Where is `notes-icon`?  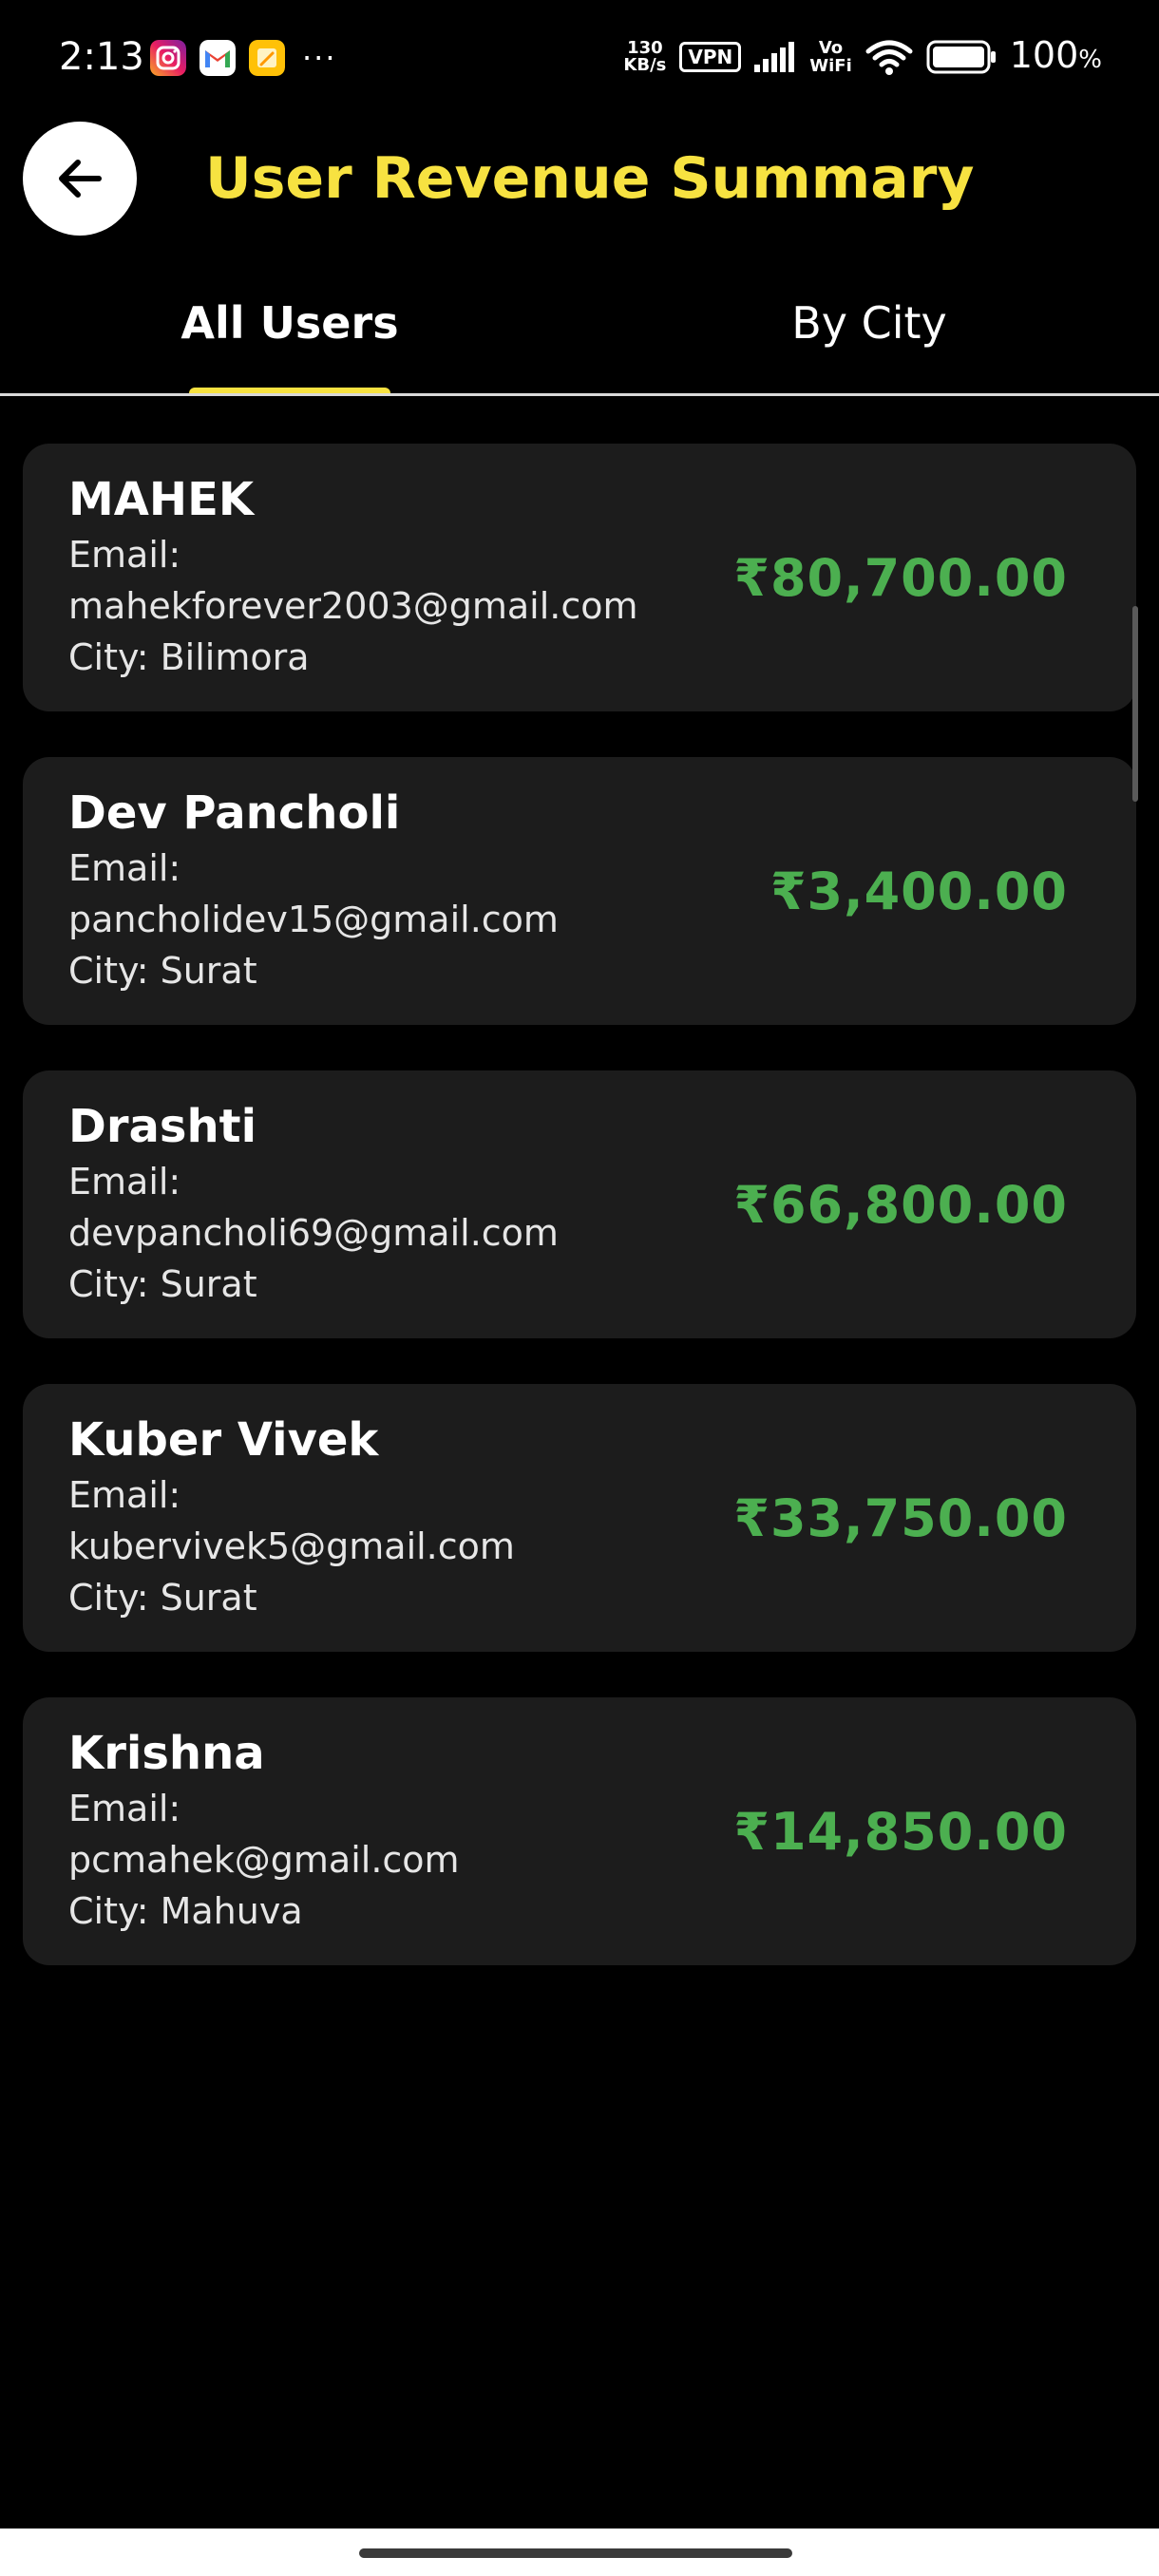
notes-icon is located at coordinates (267, 58).